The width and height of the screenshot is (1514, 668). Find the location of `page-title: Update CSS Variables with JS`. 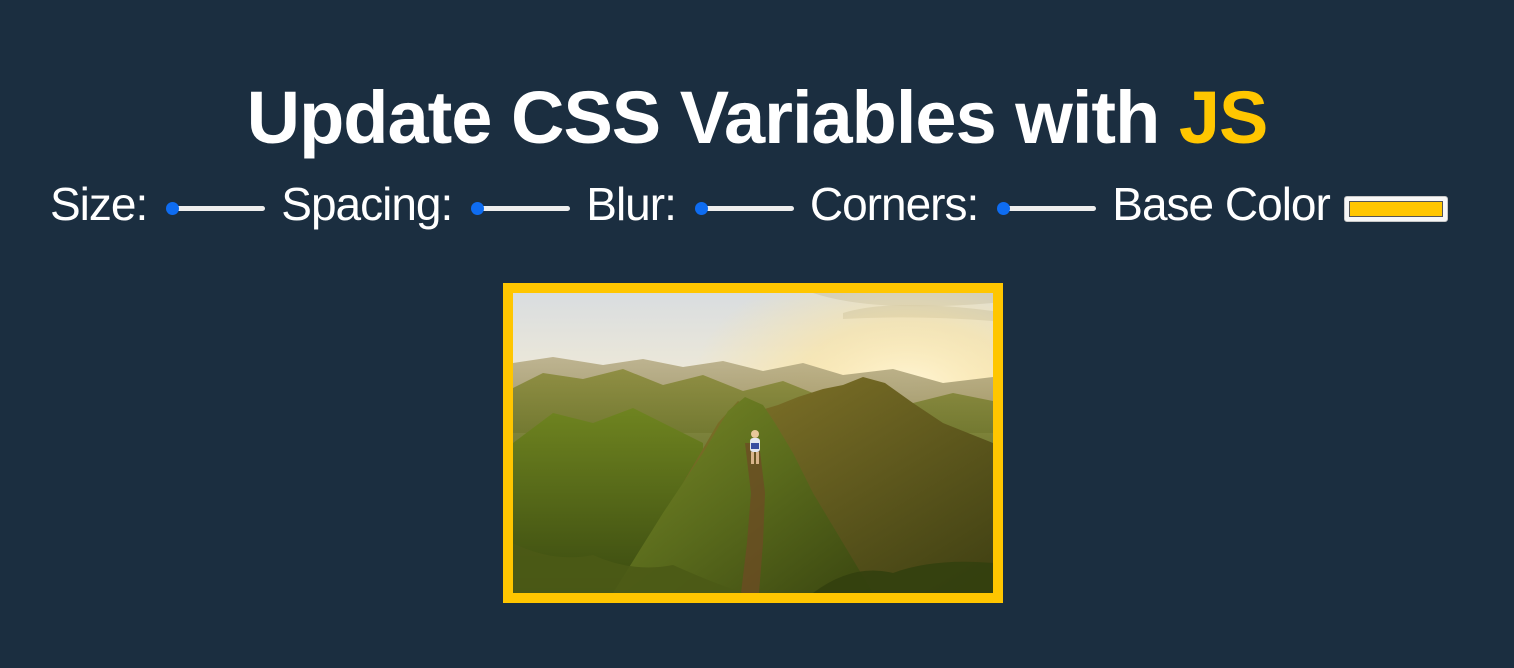

page-title: Update CSS Variables with JS is located at coordinates (757, 118).